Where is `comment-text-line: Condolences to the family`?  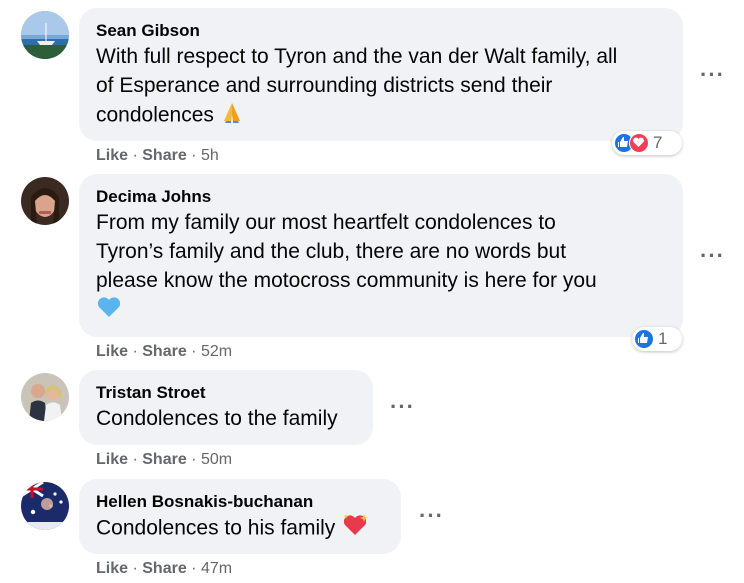 comment-text-line: Condolences to the family is located at coordinates (217, 418).